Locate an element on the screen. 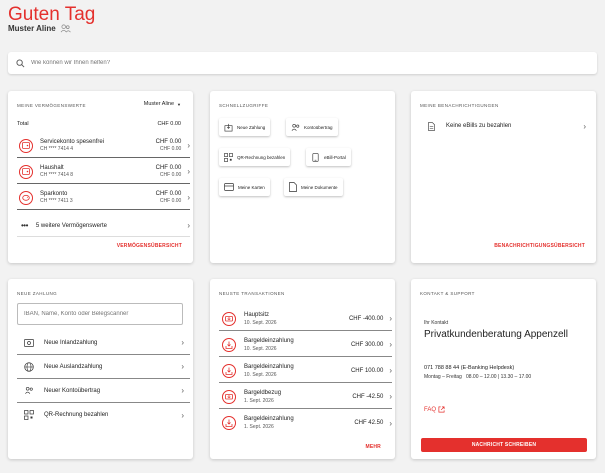 The height and width of the screenshot is (473, 605). qr-bill-label: QR-Rechnung bezahlen is located at coordinates (261, 157).